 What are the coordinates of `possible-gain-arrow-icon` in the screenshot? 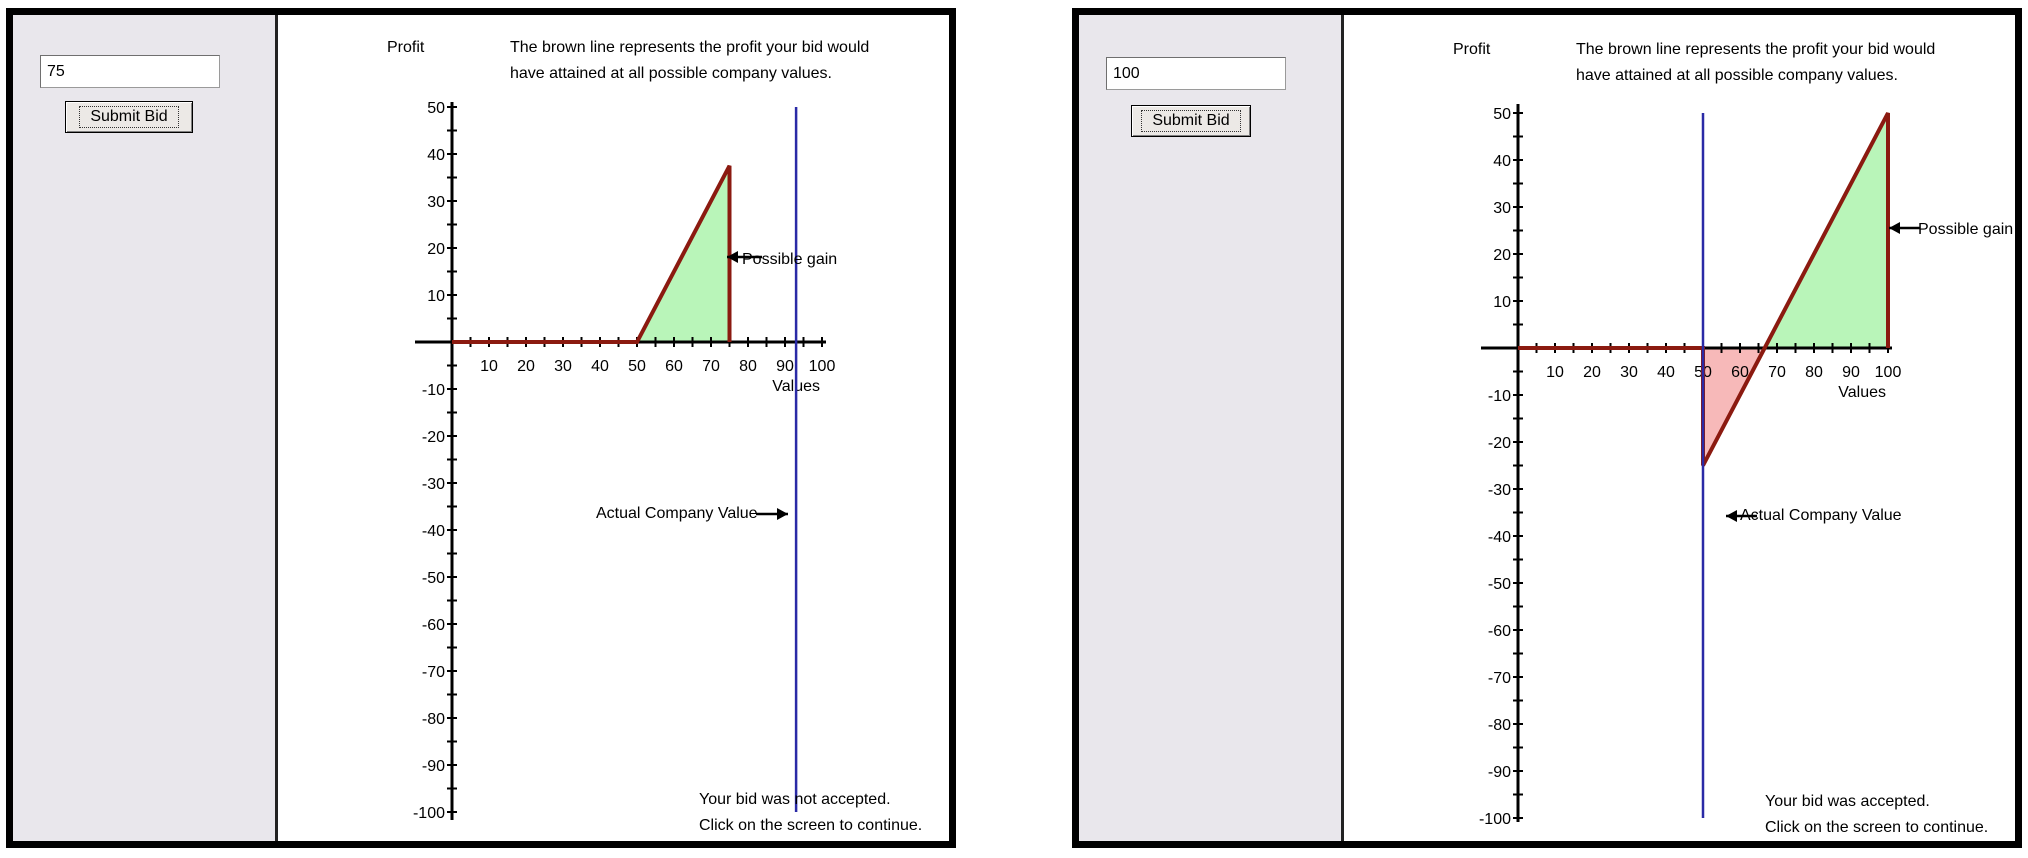 It's located at (1894, 228).